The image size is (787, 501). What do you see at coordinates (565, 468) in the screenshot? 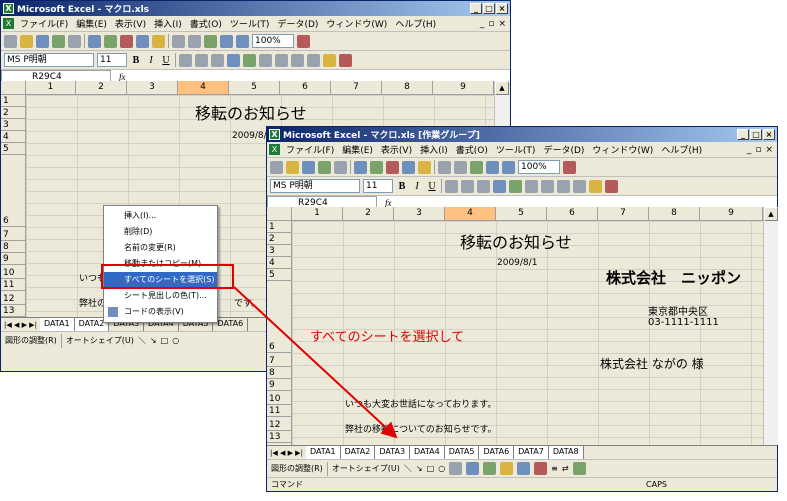
I see `arrow-style-icon: ⇄` at bounding box center [565, 468].